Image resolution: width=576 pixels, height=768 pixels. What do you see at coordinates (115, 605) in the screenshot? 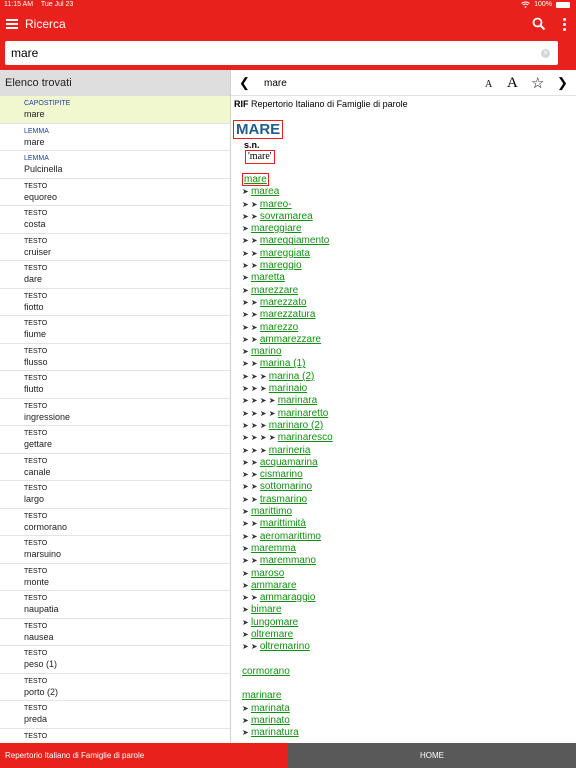
I see `list-item: TESTO naupatia` at bounding box center [115, 605].